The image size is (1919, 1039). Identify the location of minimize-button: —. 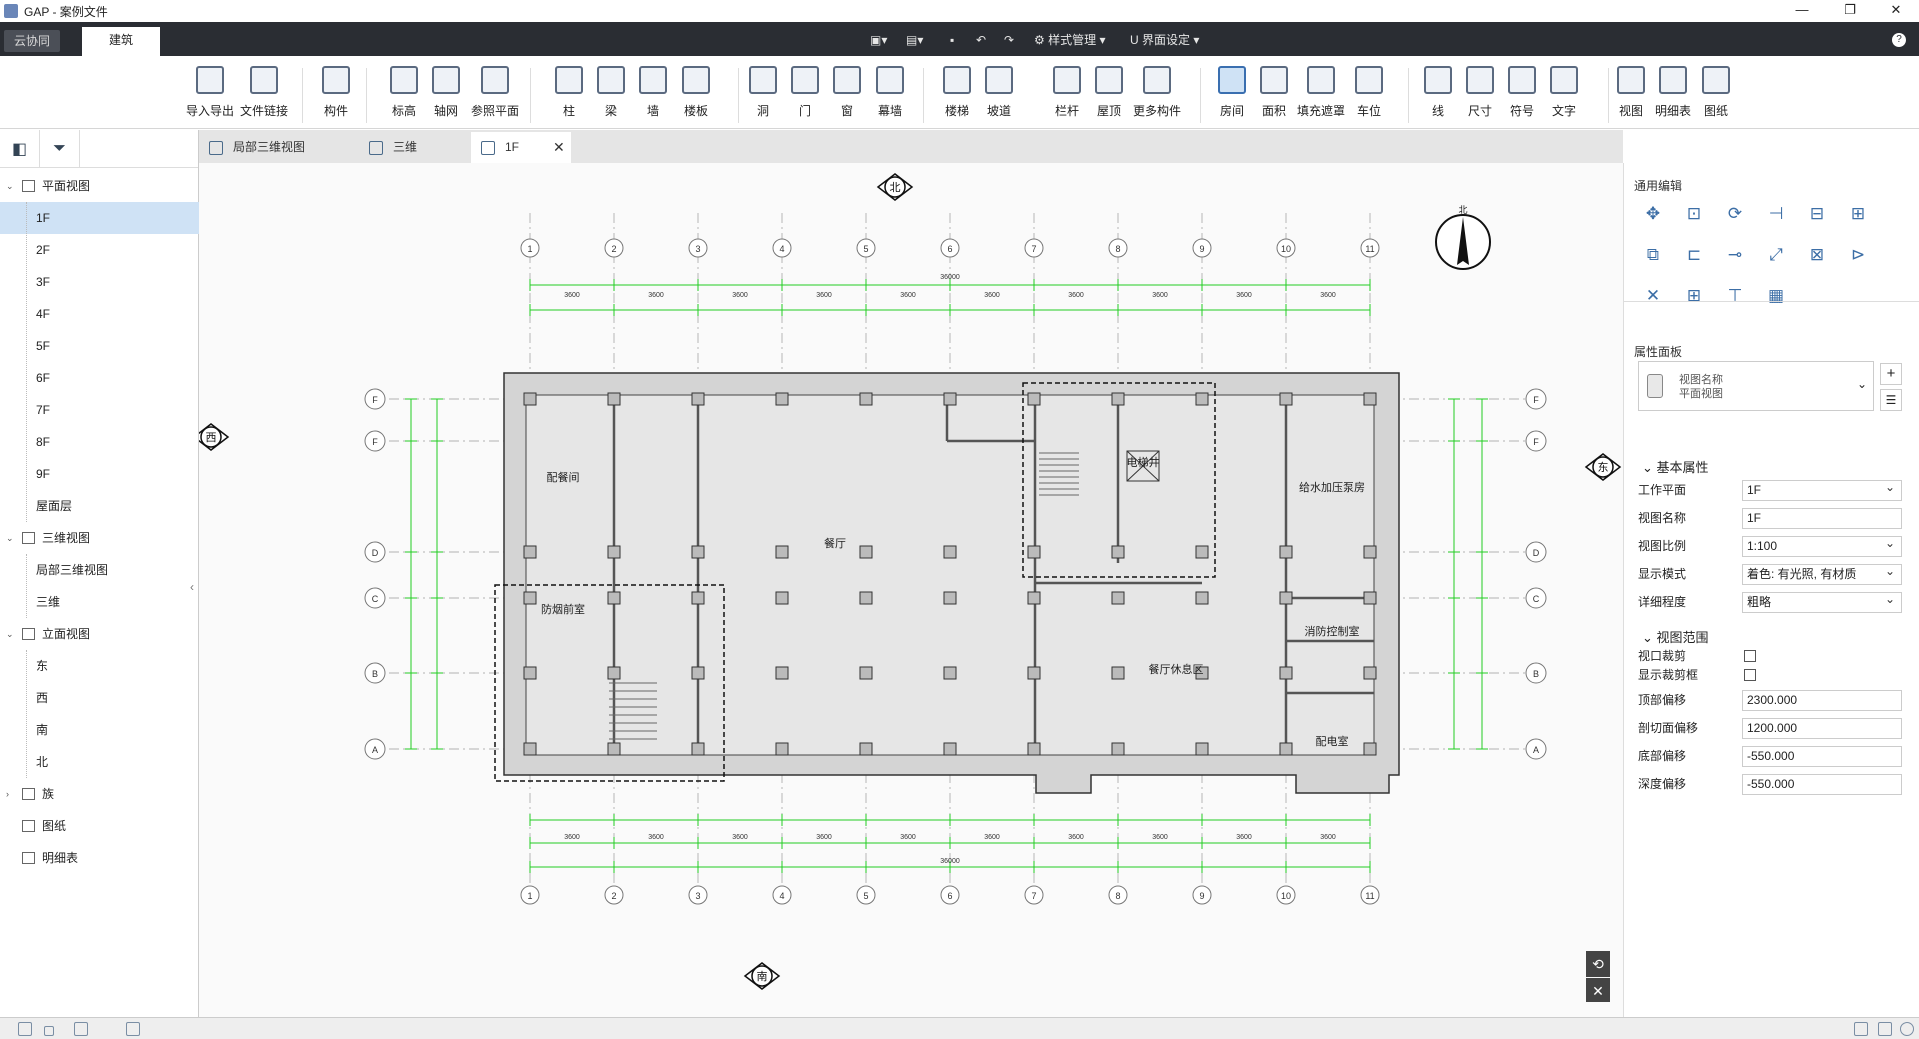
(1802, 11).